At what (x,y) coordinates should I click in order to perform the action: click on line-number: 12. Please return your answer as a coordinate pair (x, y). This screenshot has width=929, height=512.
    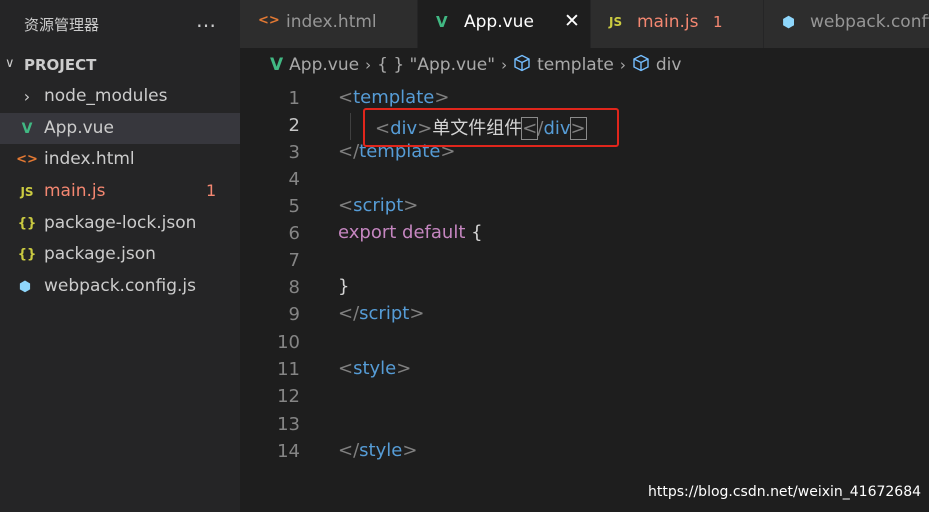
    Looking at the image, I should click on (288, 396).